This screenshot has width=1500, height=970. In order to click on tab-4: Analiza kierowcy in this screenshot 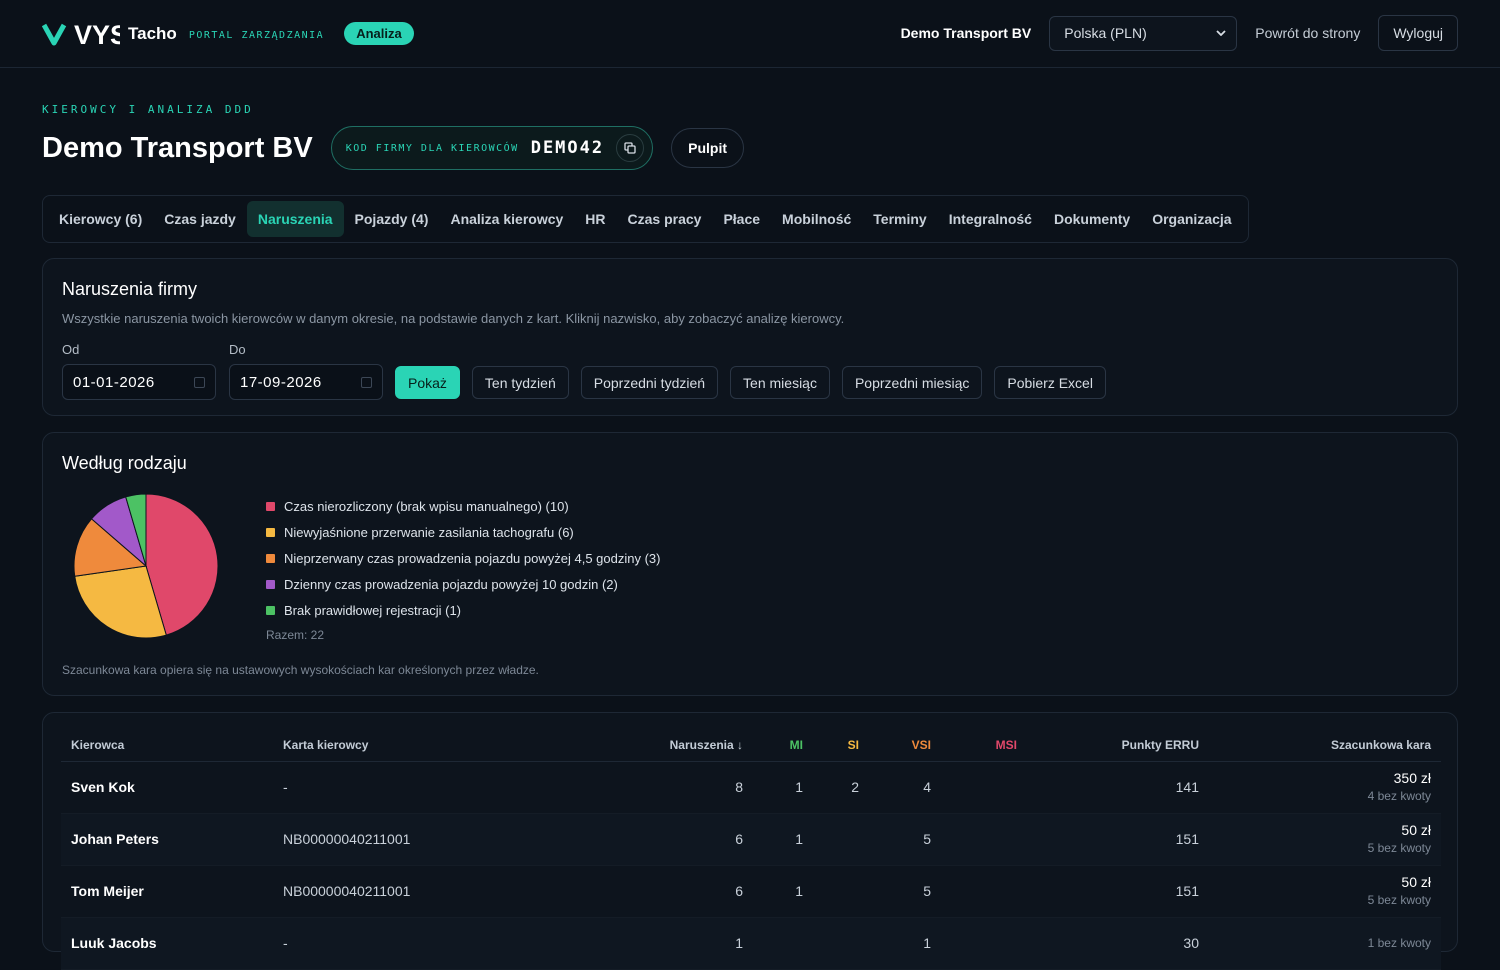, I will do `click(506, 219)`.